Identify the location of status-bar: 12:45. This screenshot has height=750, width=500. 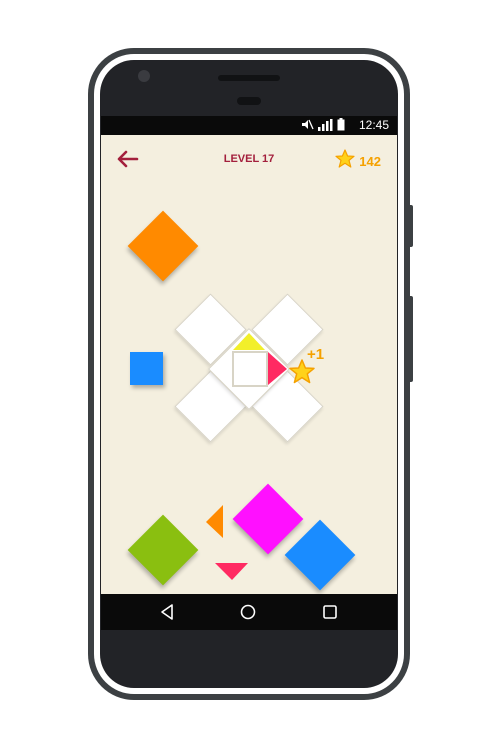
(249, 125).